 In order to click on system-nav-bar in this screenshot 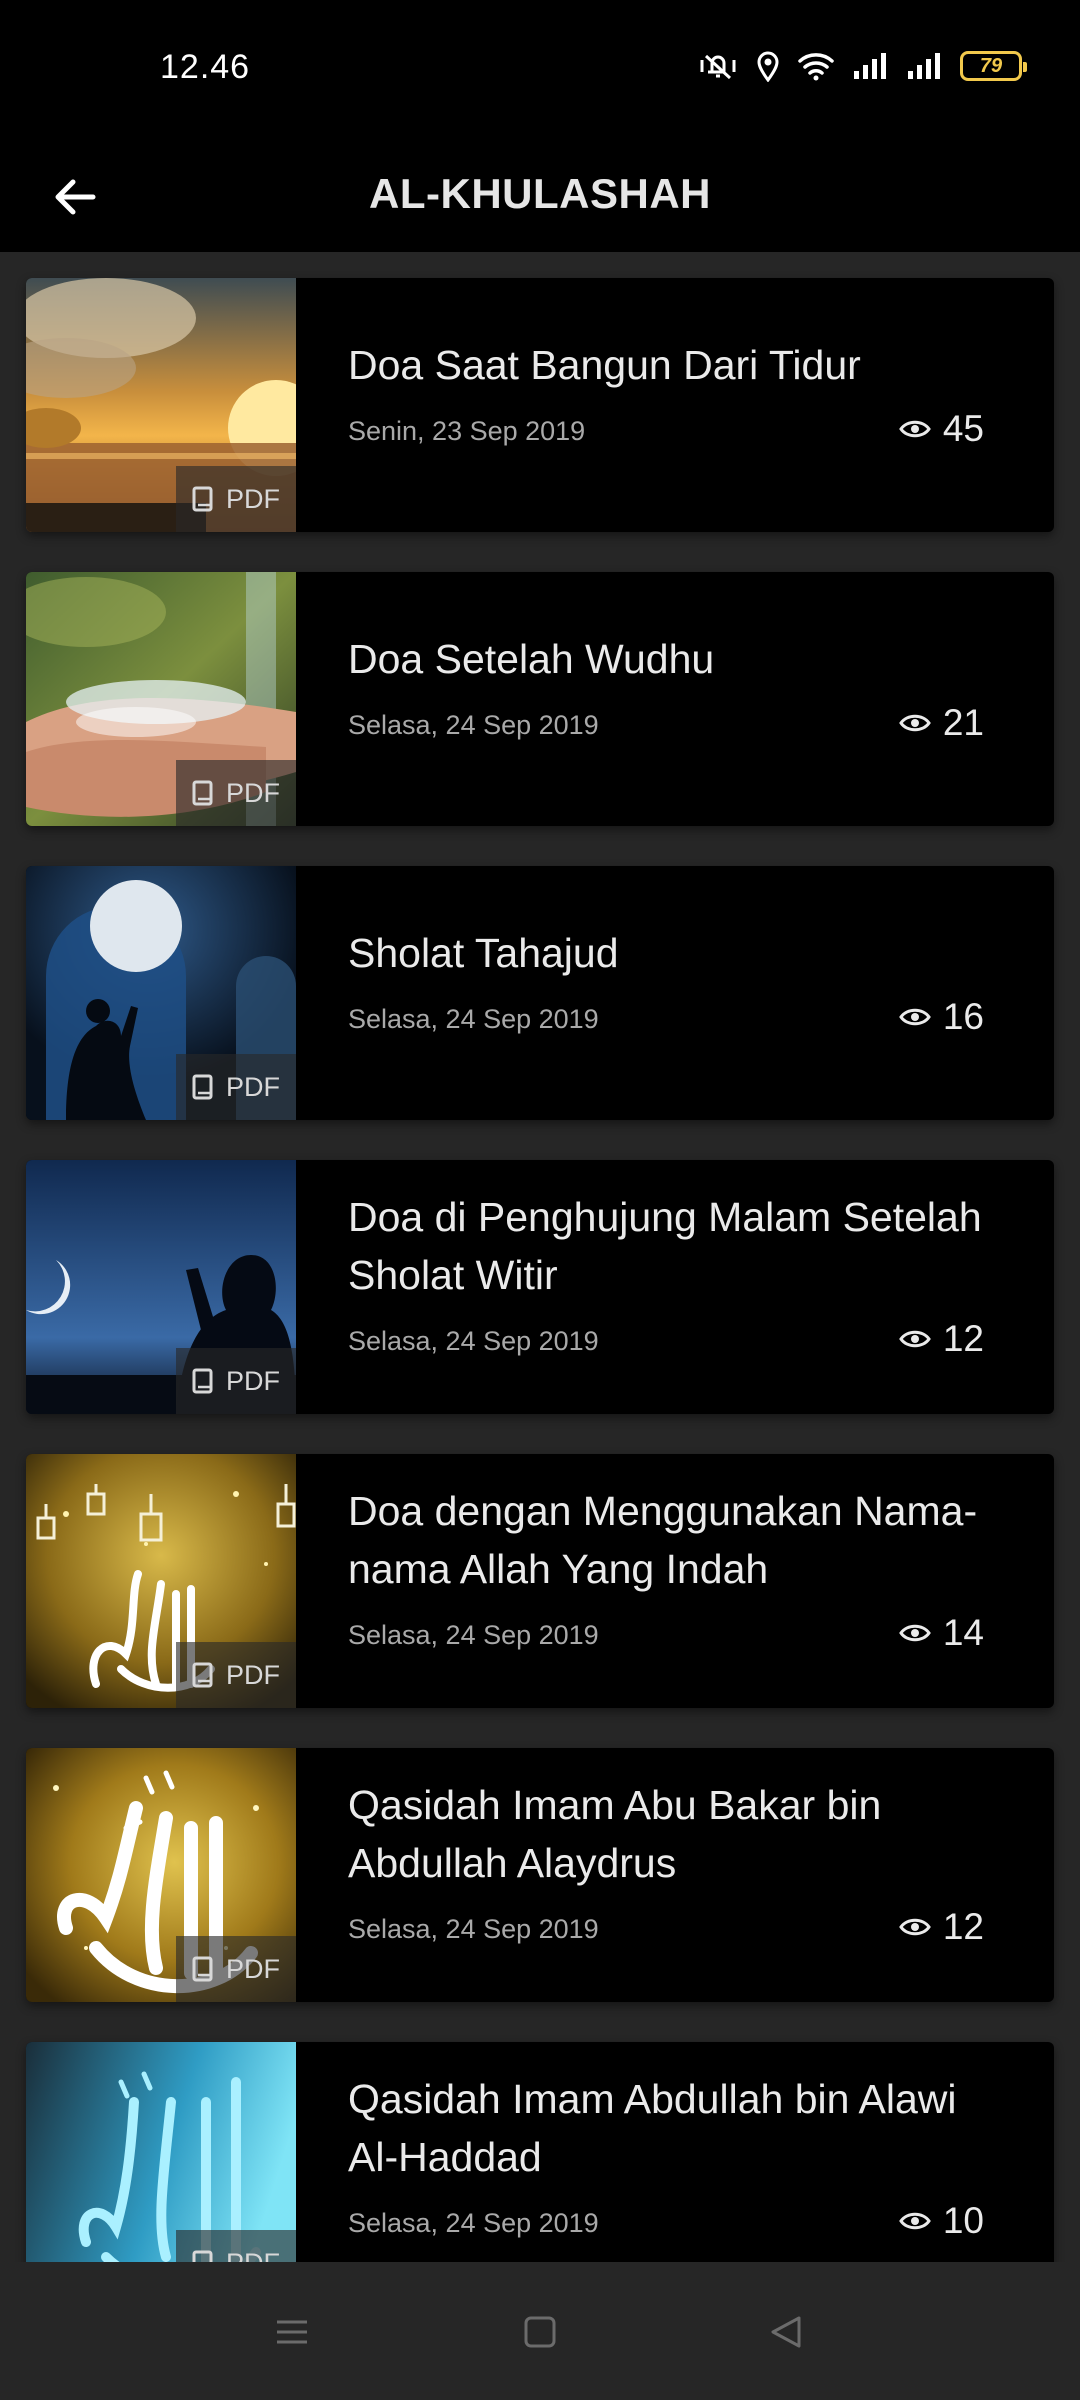, I will do `click(540, 2331)`.